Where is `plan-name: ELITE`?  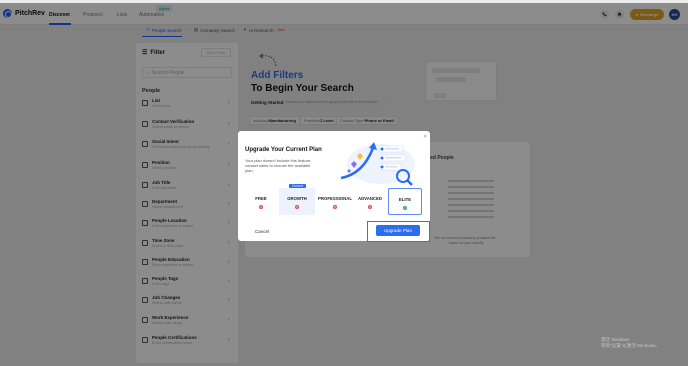 plan-name: ELITE is located at coordinates (405, 199).